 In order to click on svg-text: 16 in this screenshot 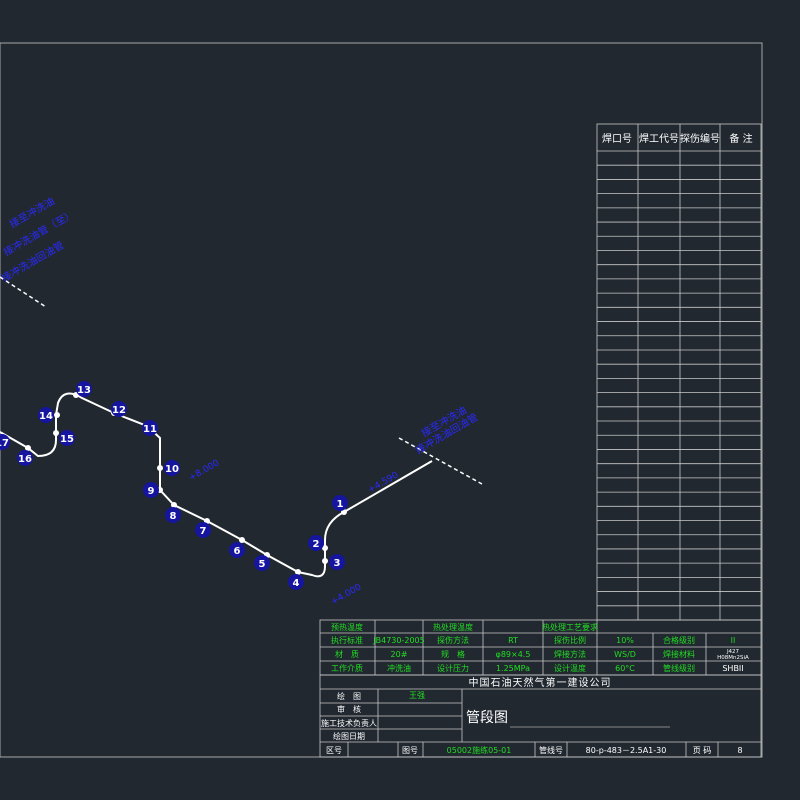, I will do `click(25, 459)`.